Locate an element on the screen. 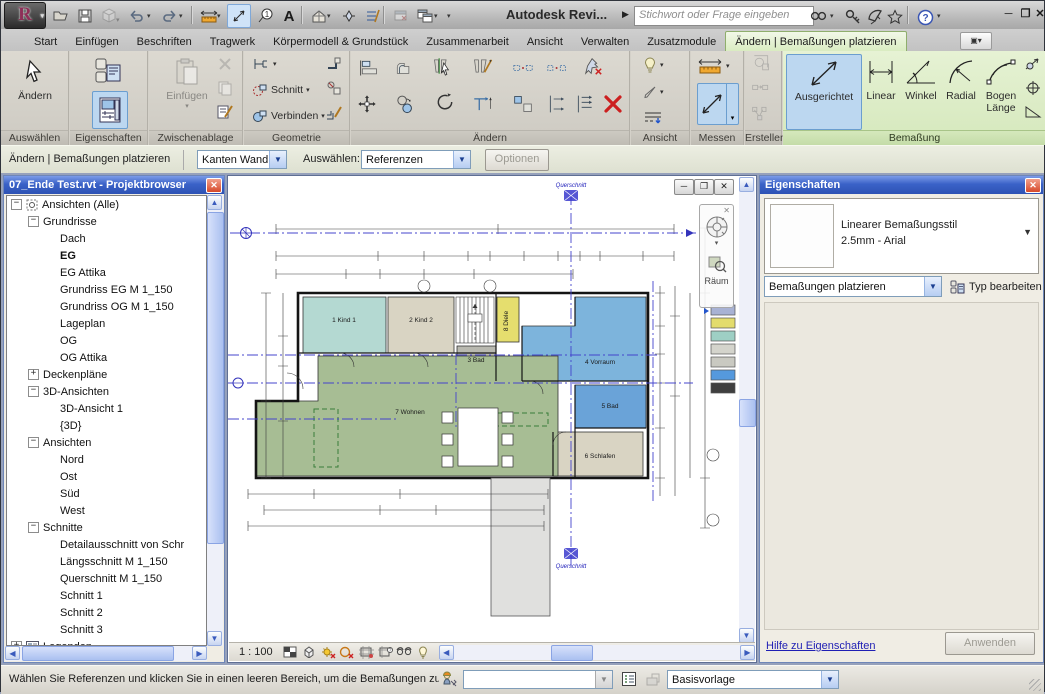 The image size is (1045, 694). sun-path-off-icon is located at coordinates (328, 652).